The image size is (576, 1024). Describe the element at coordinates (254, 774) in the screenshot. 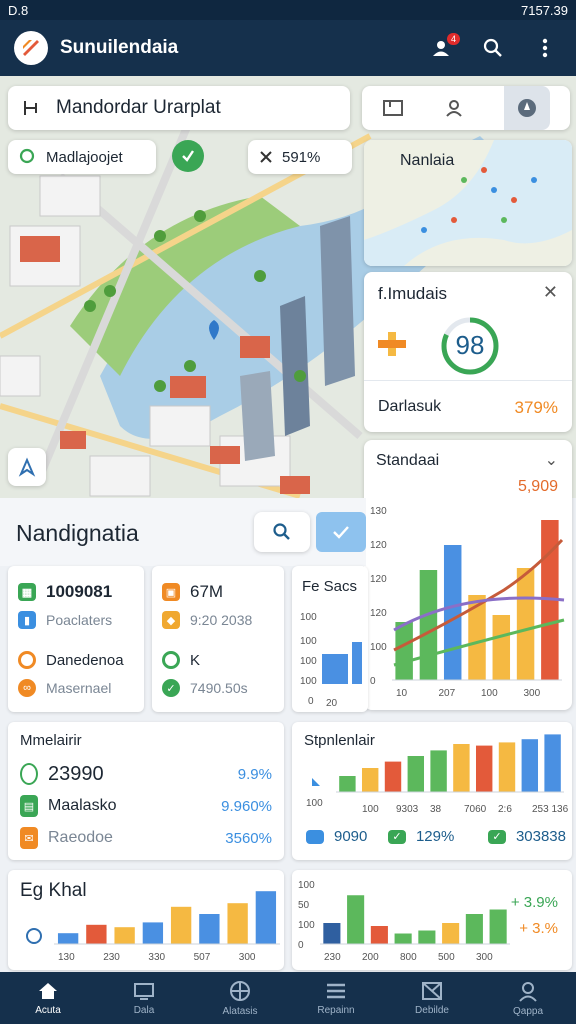

I see `panel4-row-0-value: 9.9%` at that location.